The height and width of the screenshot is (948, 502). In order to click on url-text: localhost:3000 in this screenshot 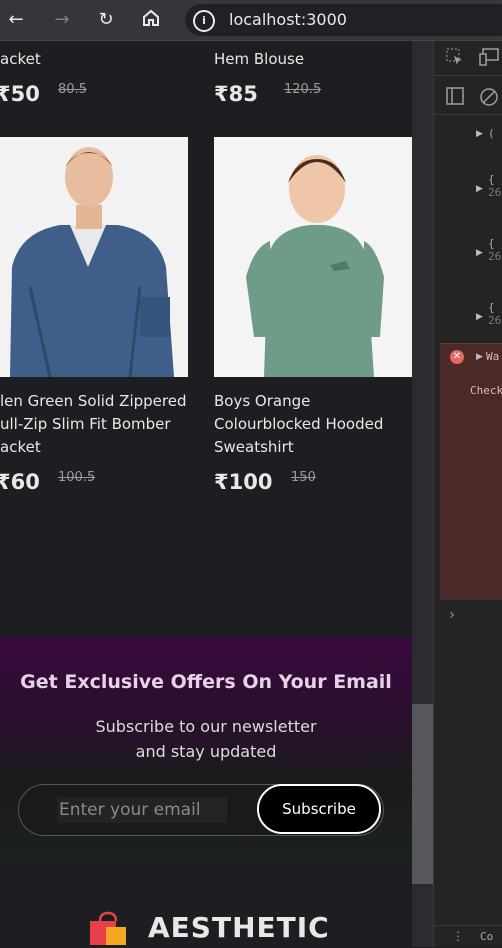, I will do `click(288, 19)`.